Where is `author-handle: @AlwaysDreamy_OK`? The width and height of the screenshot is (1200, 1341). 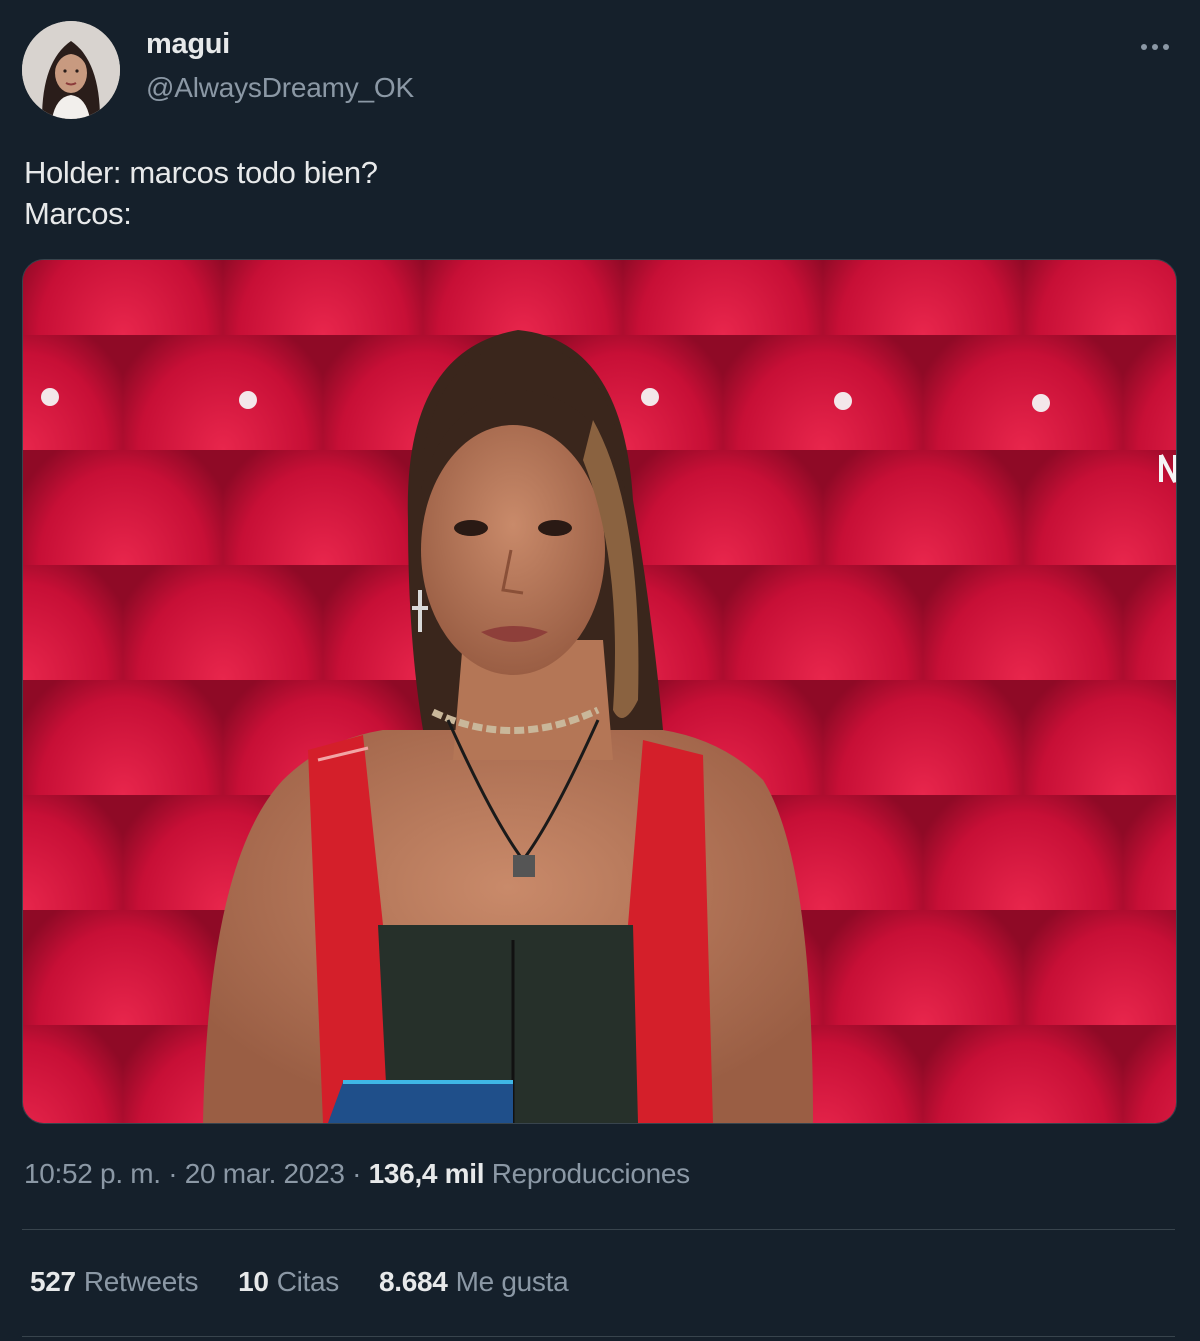
author-handle: @AlwaysDreamy_OK is located at coordinates (280, 88).